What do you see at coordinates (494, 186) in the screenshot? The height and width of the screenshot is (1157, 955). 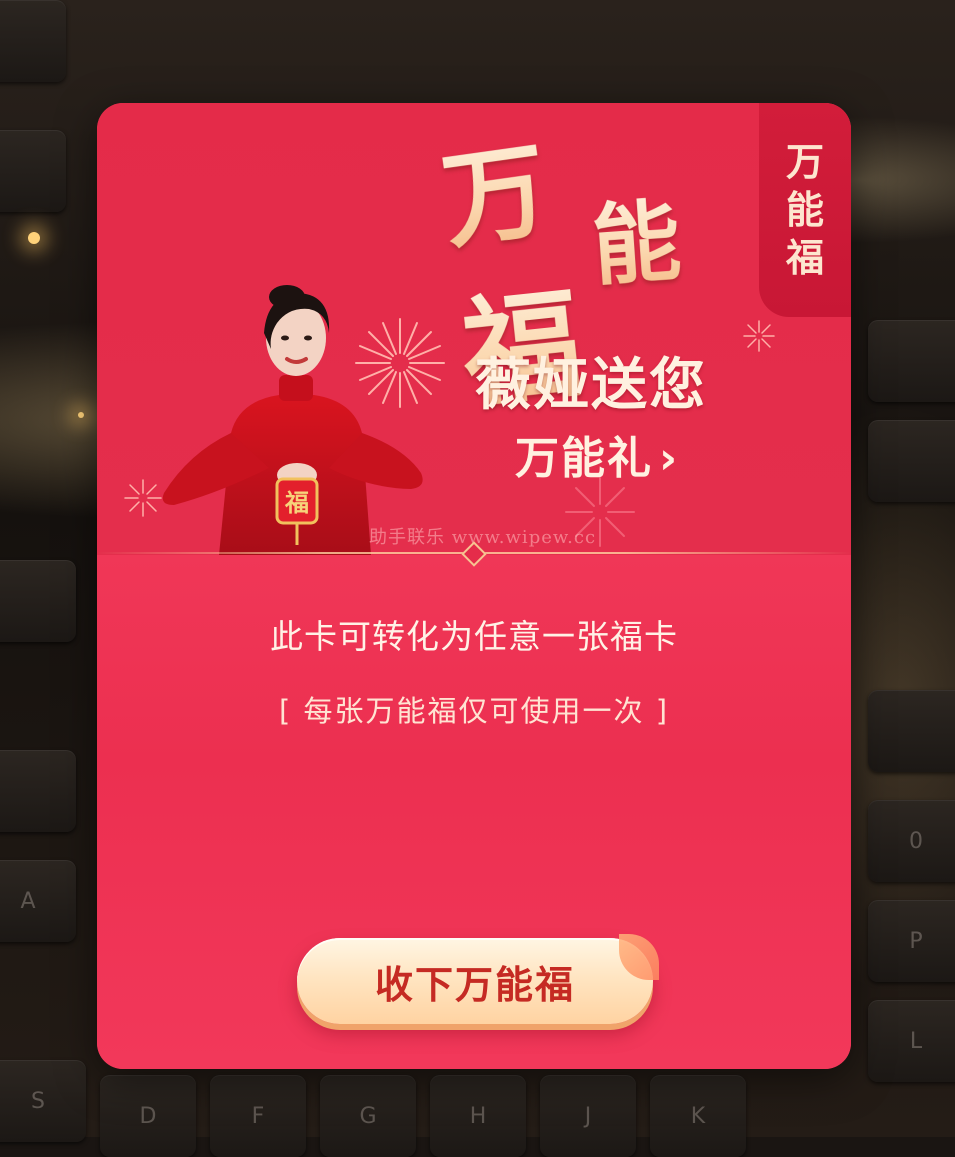 I see `title-char: 万` at bounding box center [494, 186].